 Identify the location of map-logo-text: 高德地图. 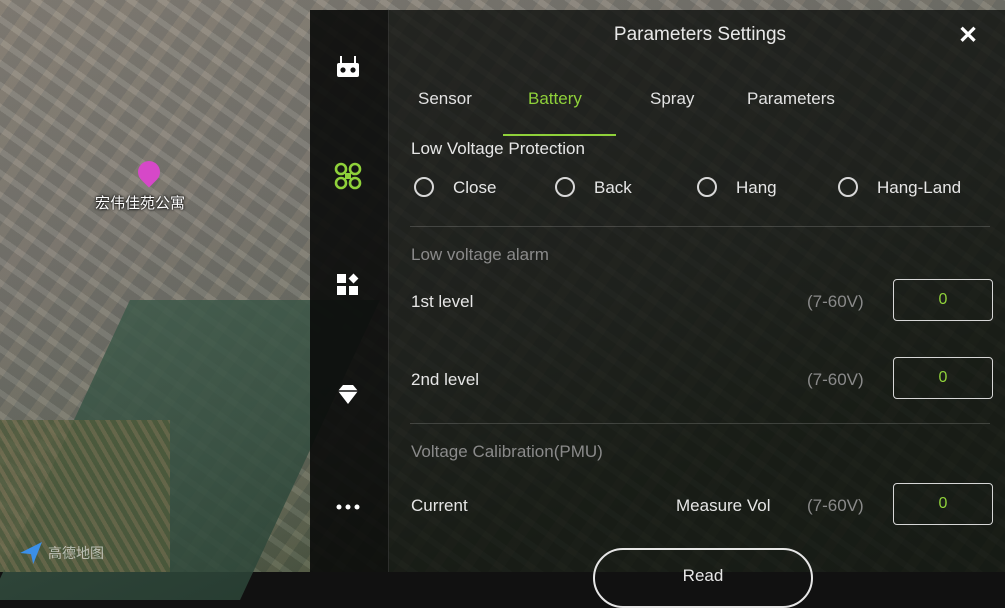
(76, 553).